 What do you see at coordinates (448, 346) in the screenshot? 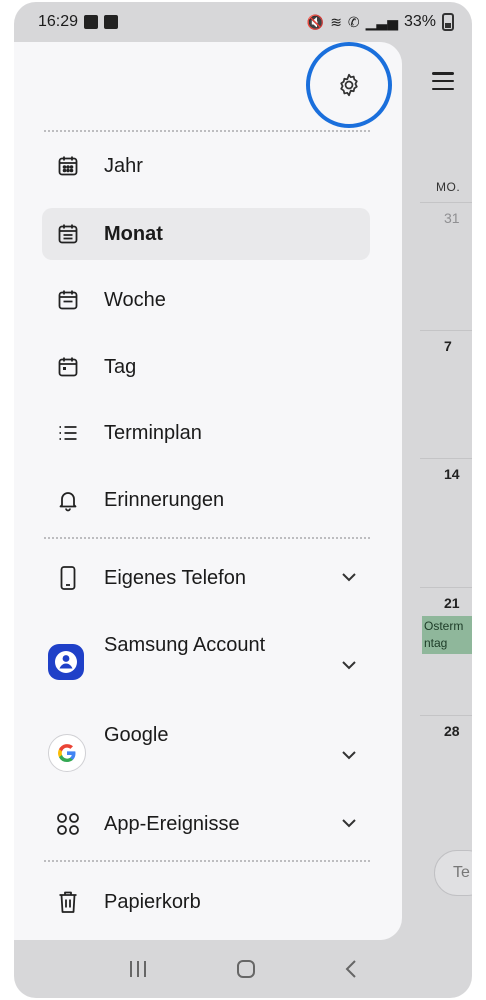
I see `calendar-day: 7` at bounding box center [448, 346].